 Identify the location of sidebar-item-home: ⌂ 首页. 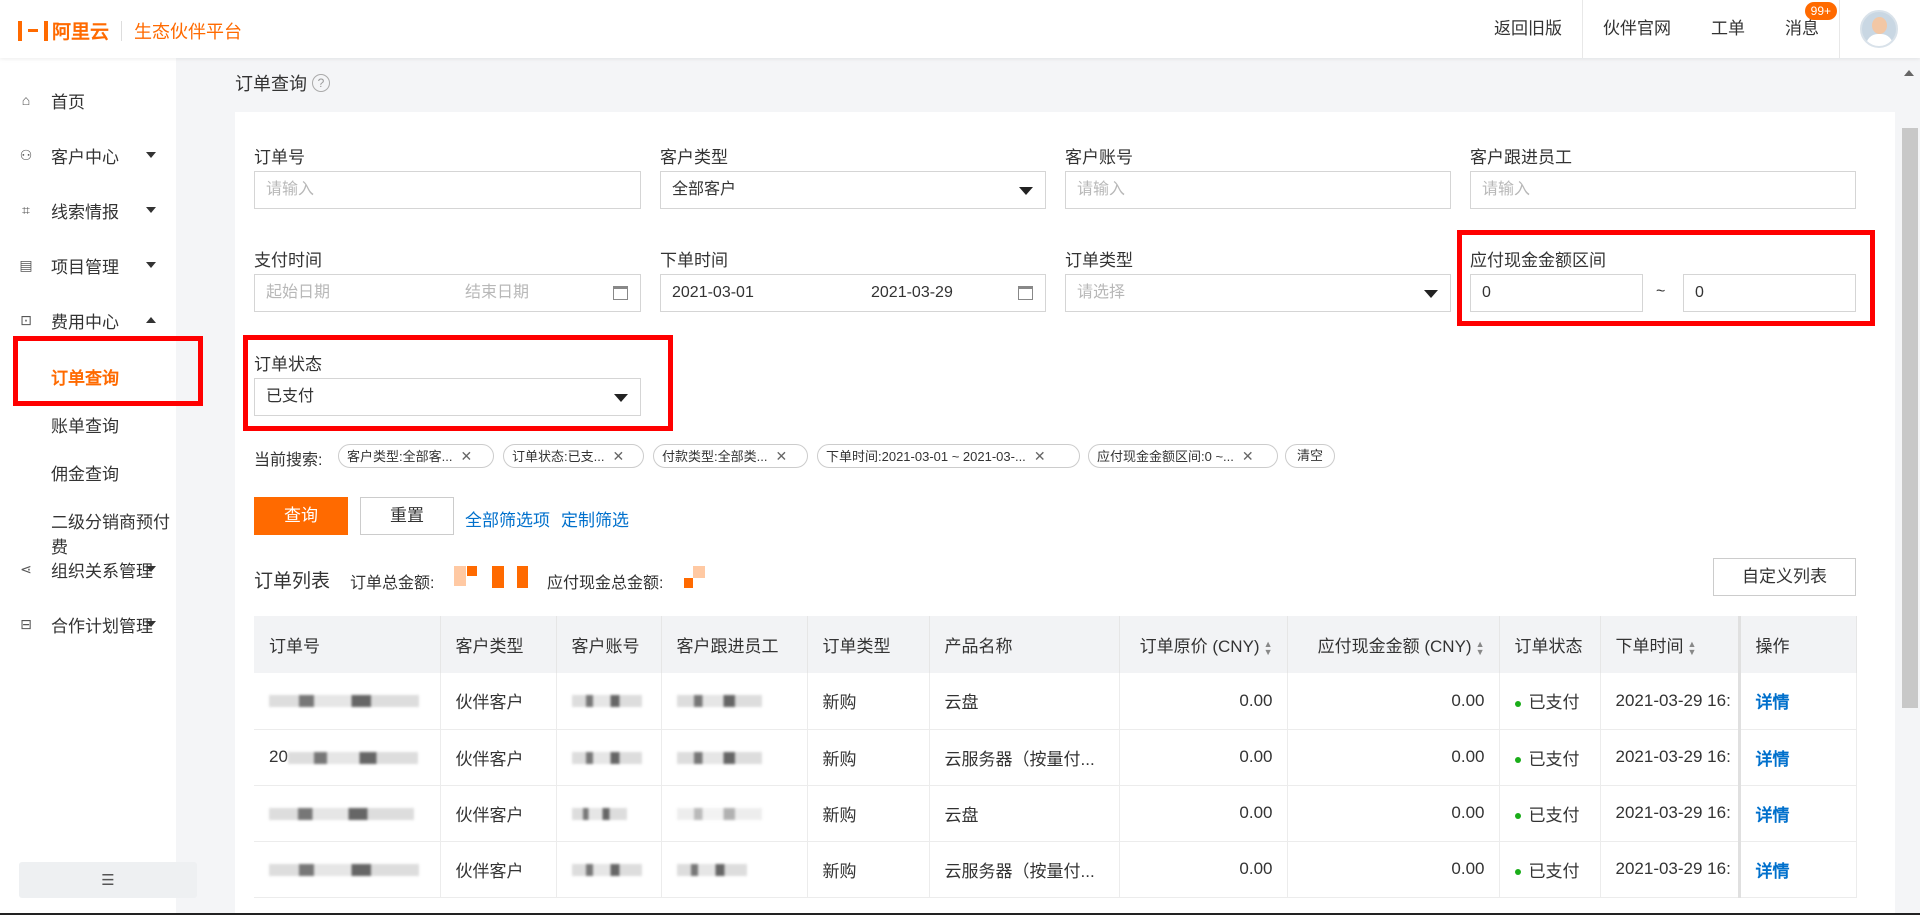
(88, 100).